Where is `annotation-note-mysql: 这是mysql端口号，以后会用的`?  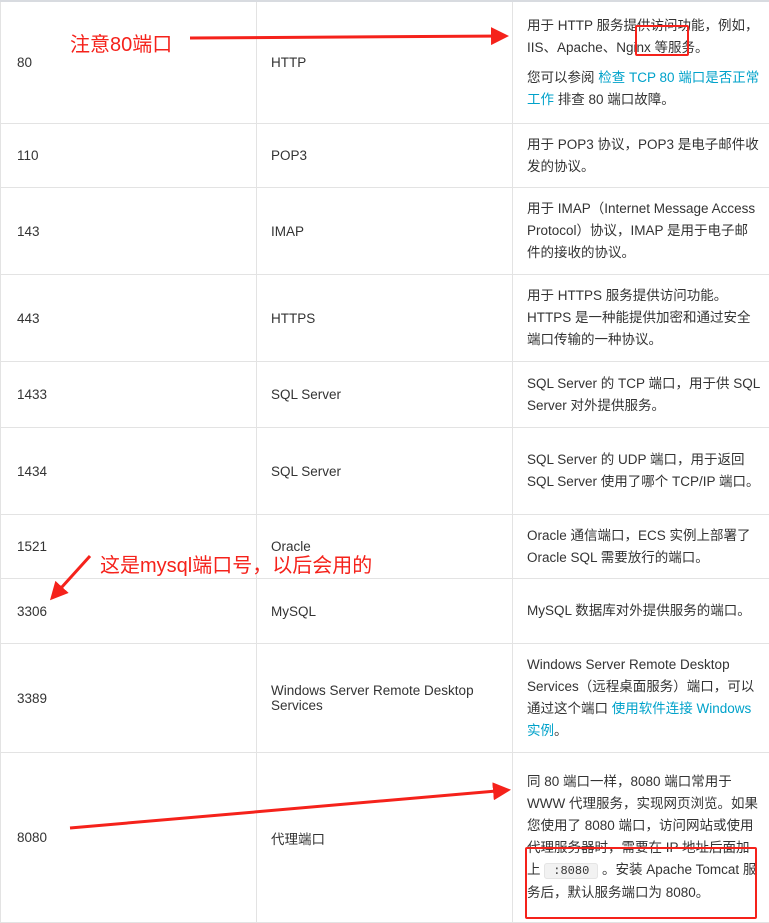
annotation-note-mysql: 这是mysql端口号，以后会用的 is located at coordinates (236, 566).